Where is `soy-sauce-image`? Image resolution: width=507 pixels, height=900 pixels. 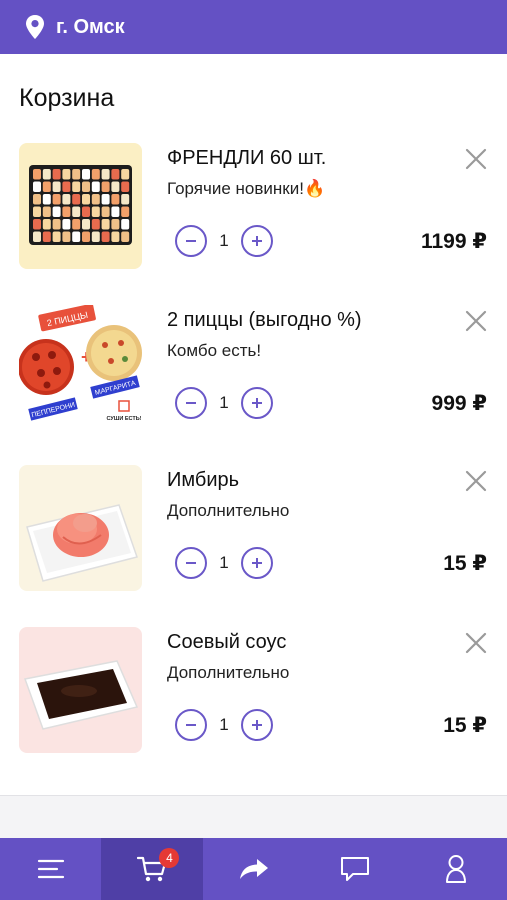
soy-sauce-image is located at coordinates (80, 690).